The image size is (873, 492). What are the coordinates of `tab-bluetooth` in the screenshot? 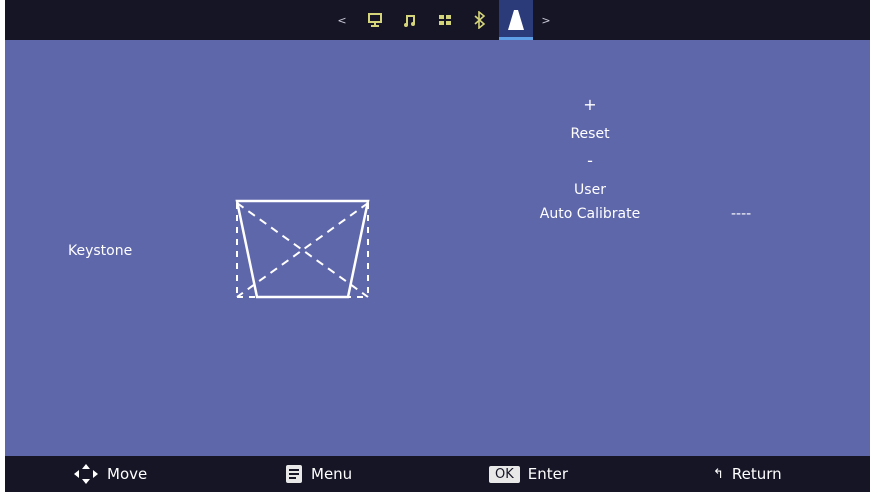 It's located at (480, 20).